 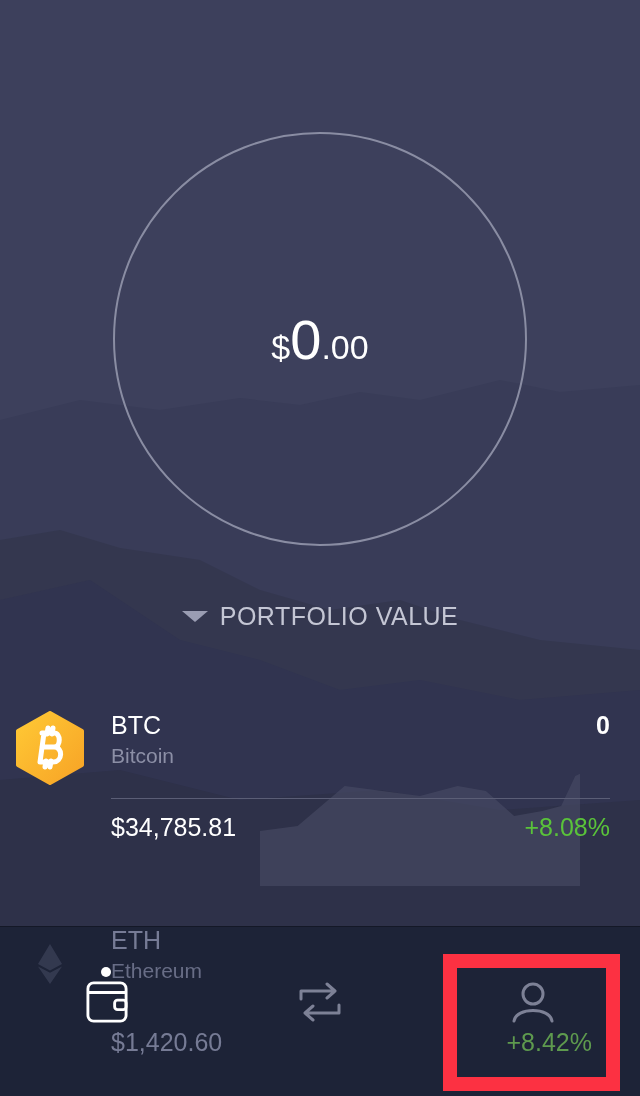 What do you see at coordinates (603, 725) in the screenshot?
I see `coin-amount: 0` at bounding box center [603, 725].